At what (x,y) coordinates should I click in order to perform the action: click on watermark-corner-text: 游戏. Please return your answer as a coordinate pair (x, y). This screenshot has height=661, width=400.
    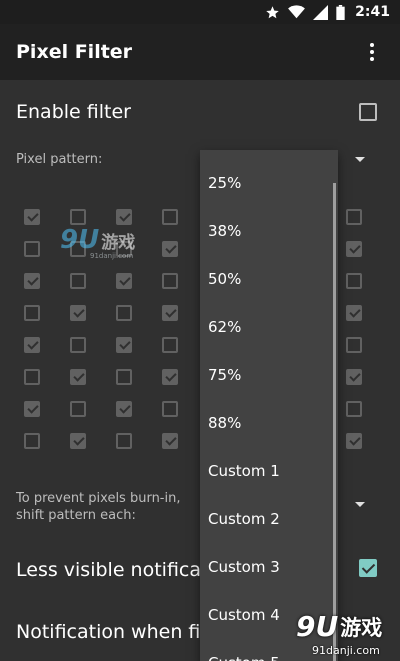
    Looking at the image, I should click on (361, 627).